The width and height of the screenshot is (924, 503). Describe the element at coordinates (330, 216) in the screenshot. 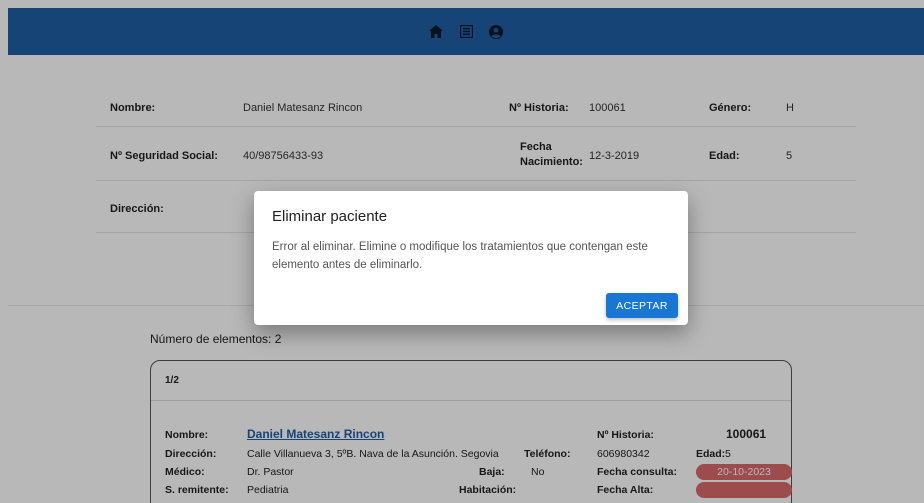

I see `dialog-title: Eliminar paciente` at that location.